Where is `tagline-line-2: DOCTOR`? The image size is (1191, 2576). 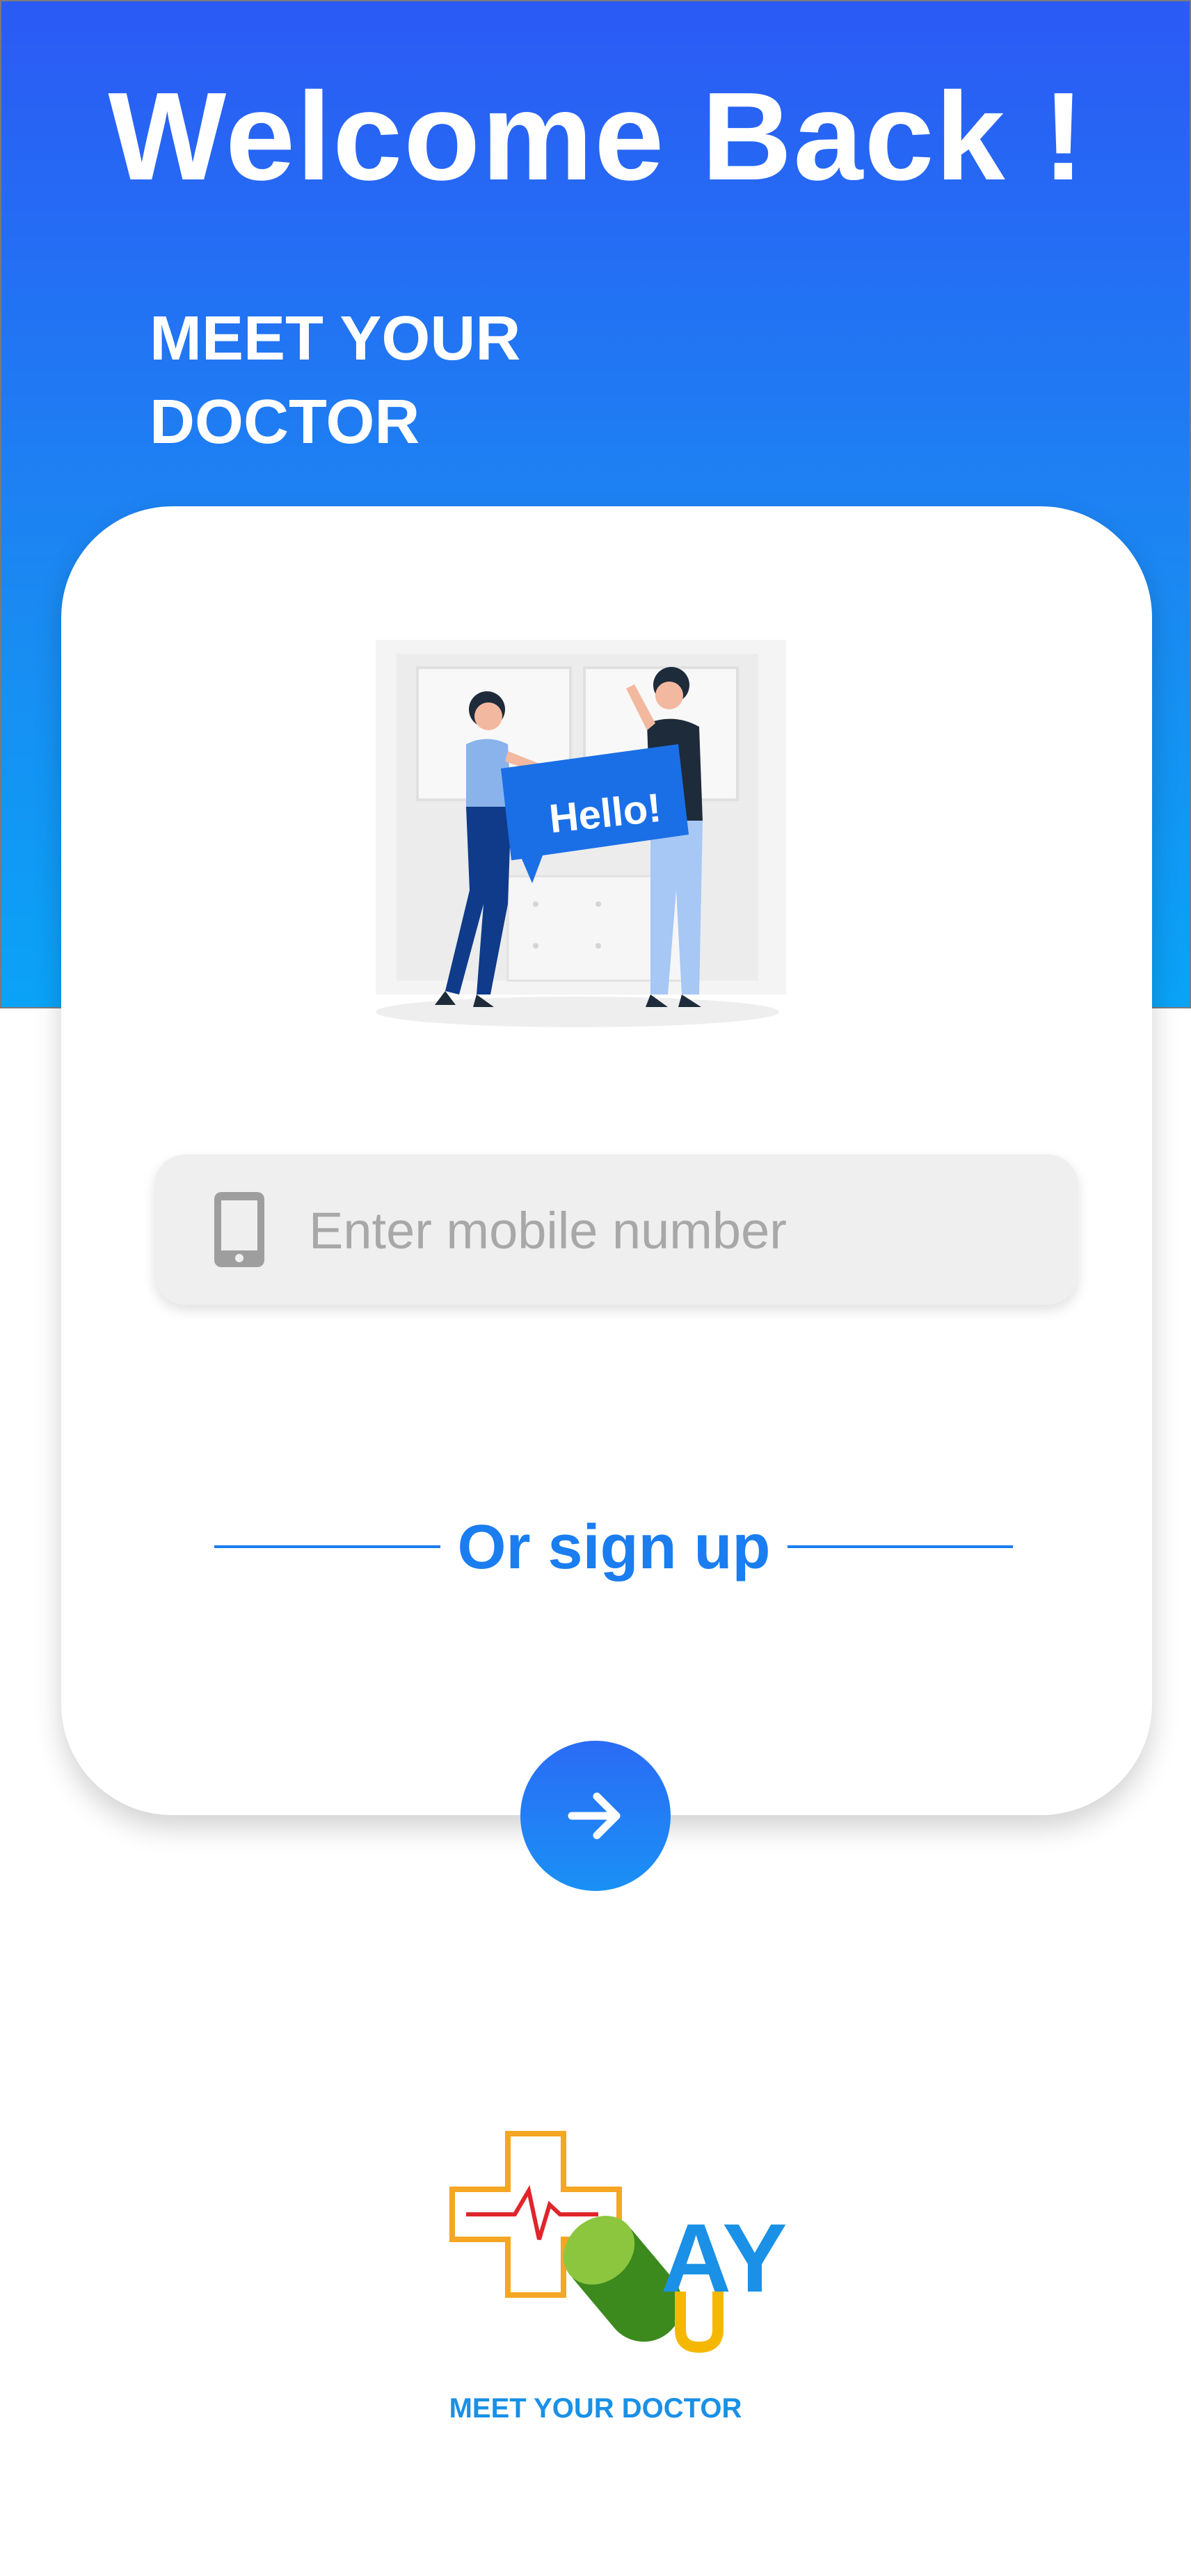
tagline-line-2: DOCTOR is located at coordinates (285, 422).